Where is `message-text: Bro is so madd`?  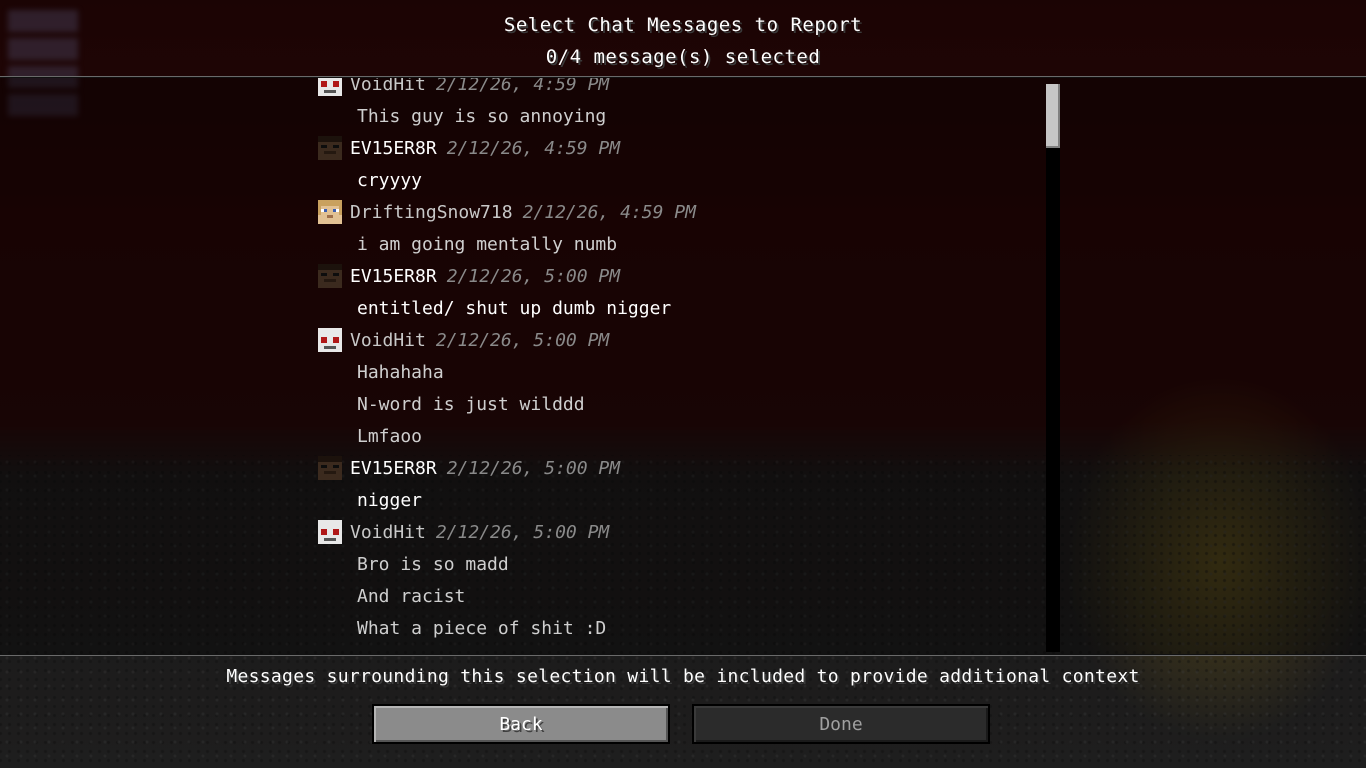 message-text: Bro is so madd is located at coordinates (433, 564).